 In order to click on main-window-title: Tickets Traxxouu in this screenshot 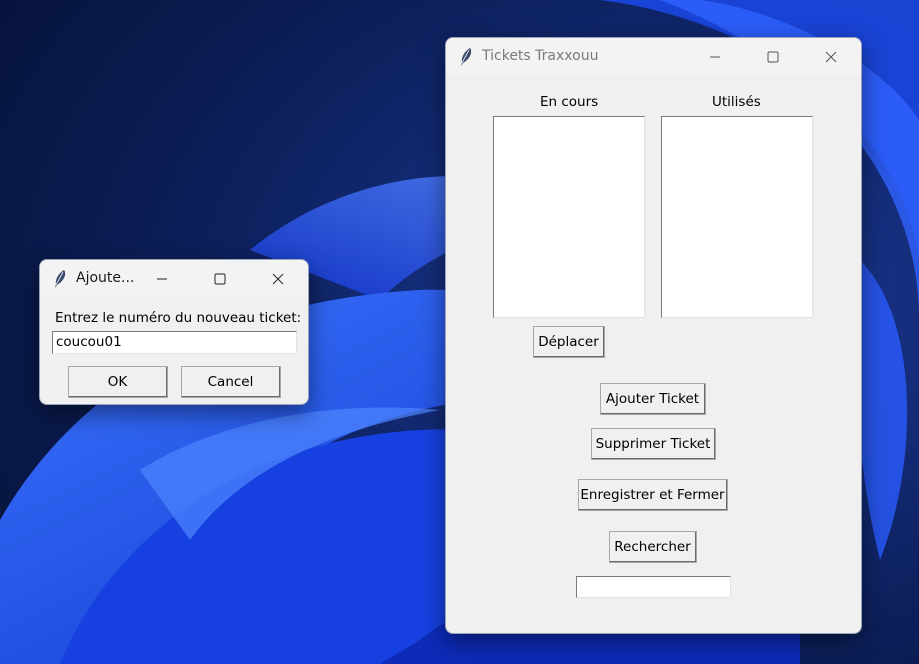, I will do `click(540, 56)`.